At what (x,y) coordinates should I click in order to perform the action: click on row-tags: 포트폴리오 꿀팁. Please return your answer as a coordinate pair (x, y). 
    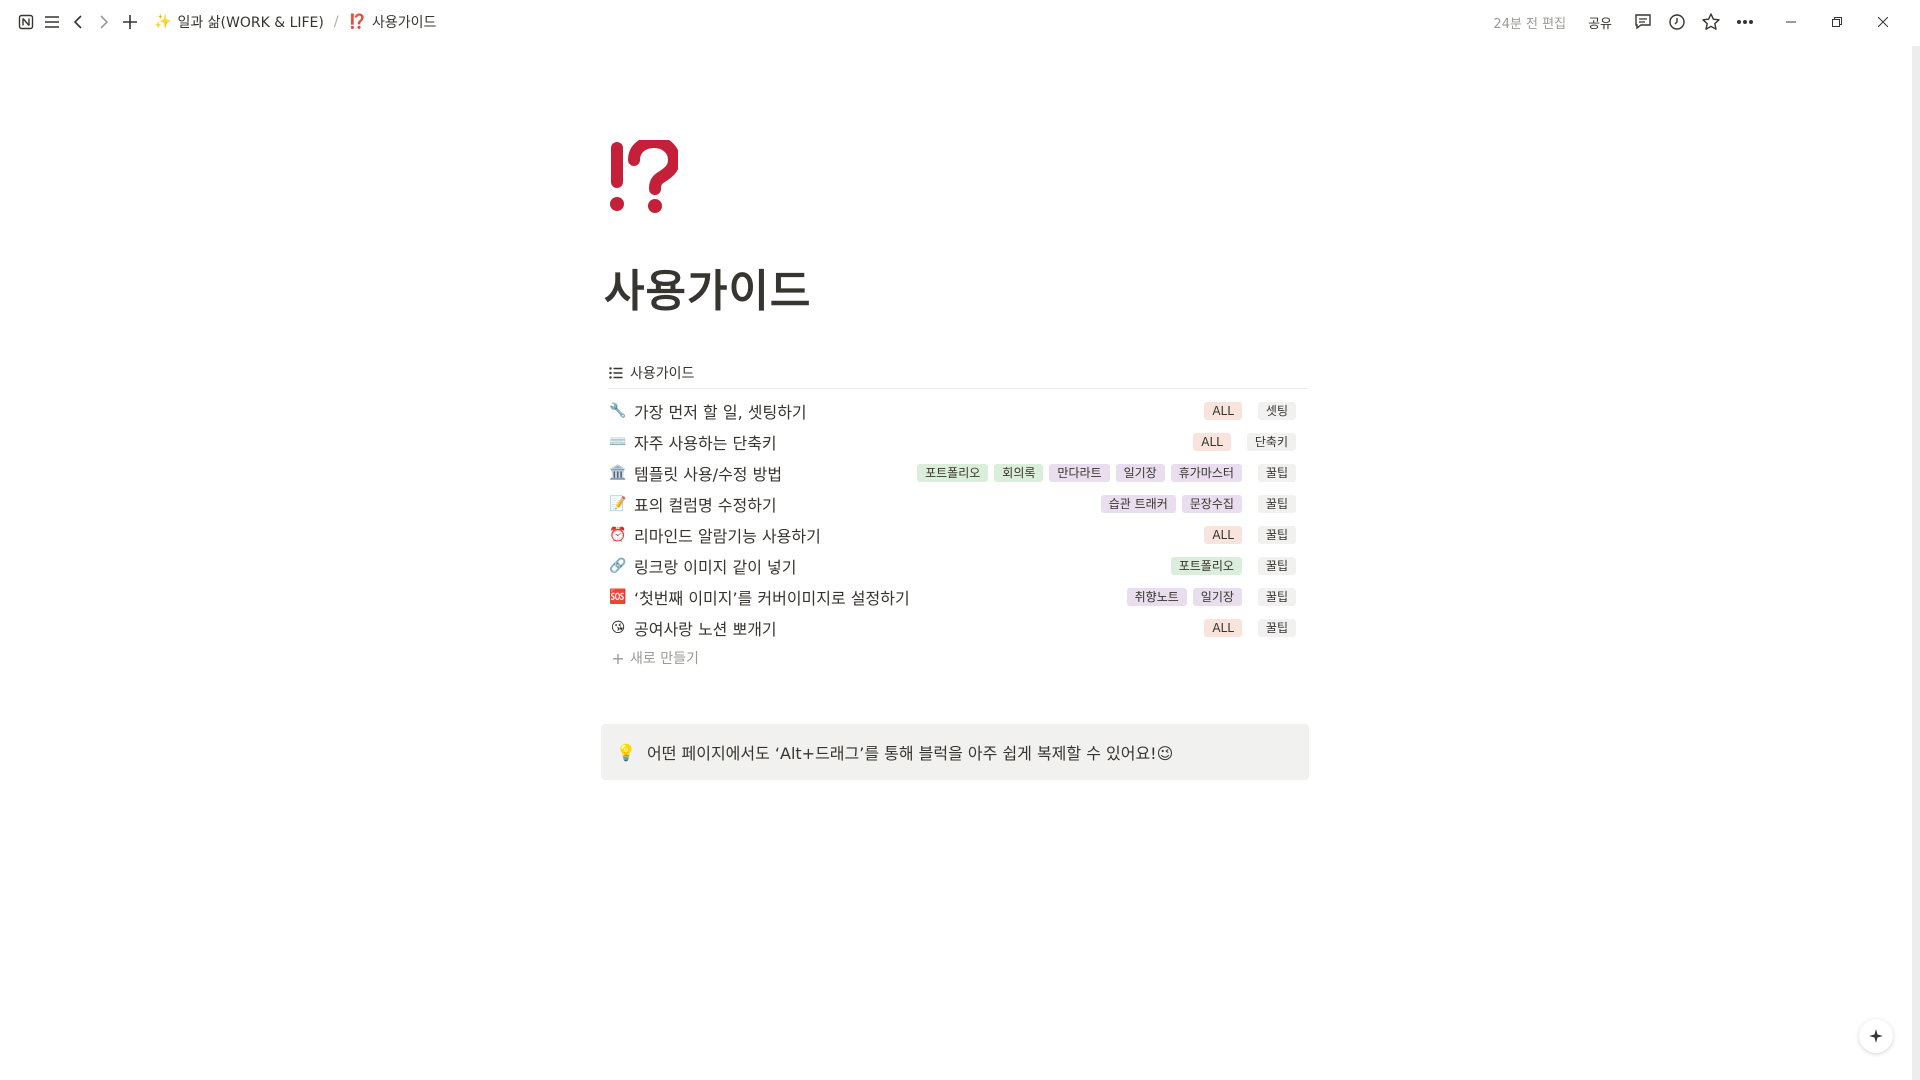
    Looking at the image, I should click on (1230, 566).